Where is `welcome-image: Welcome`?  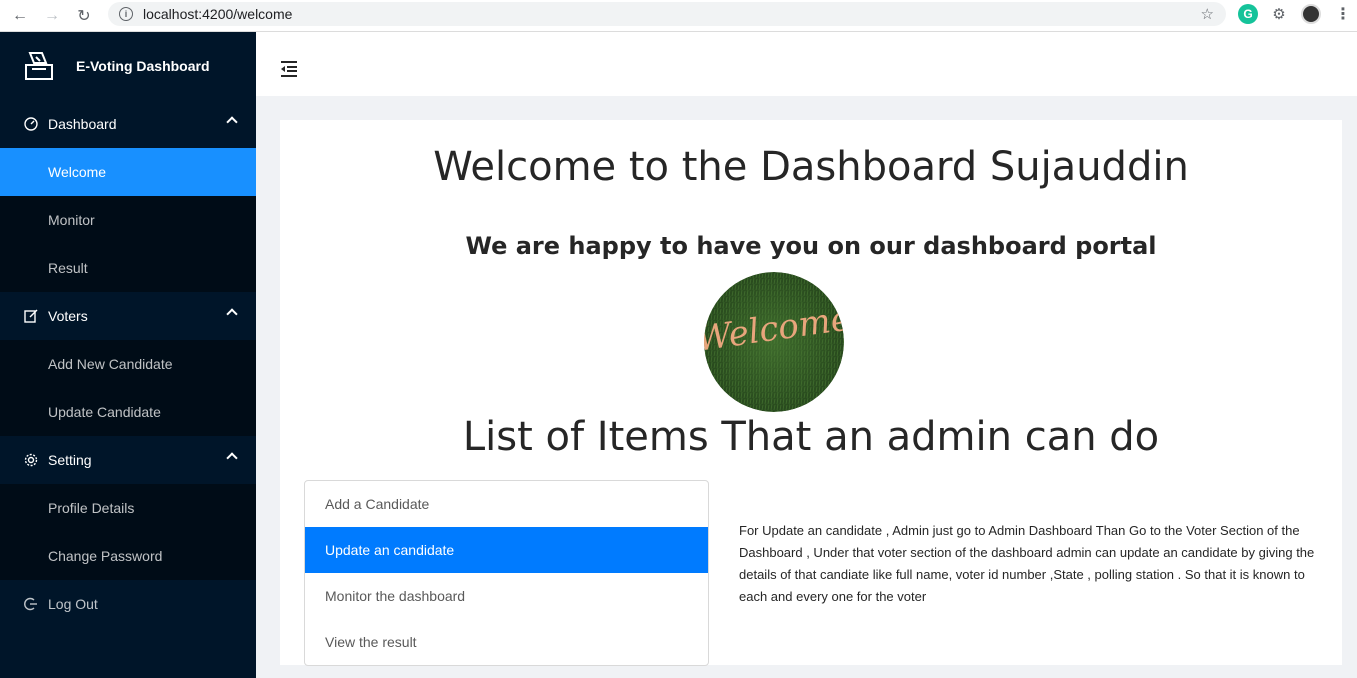
welcome-image: Welcome is located at coordinates (774, 342).